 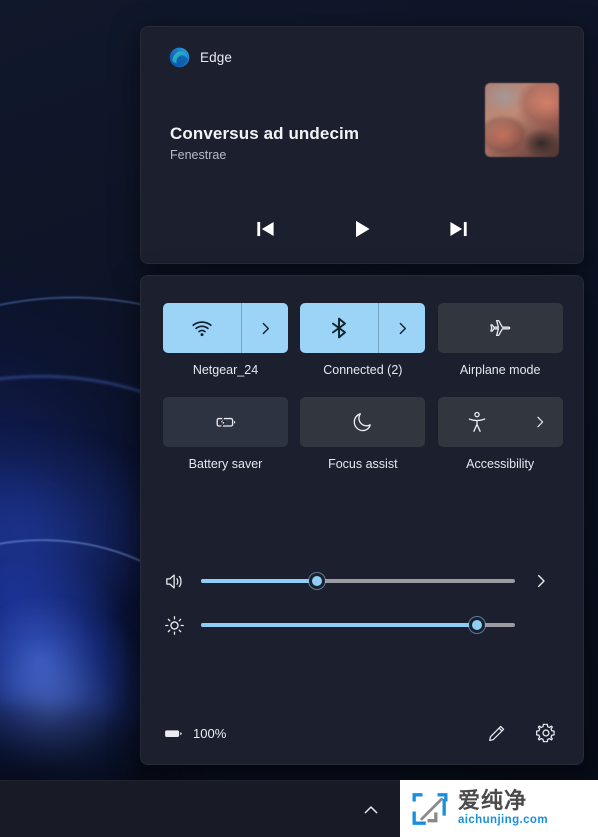 I want to click on tile-cell-accessibility: Accessibility, so click(x=500, y=434).